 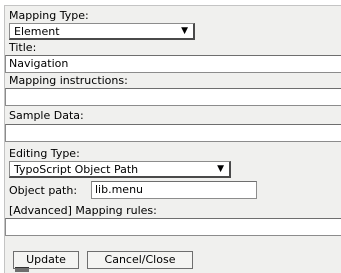 I want to click on object-path-label: Object path:, so click(x=43, y=190).